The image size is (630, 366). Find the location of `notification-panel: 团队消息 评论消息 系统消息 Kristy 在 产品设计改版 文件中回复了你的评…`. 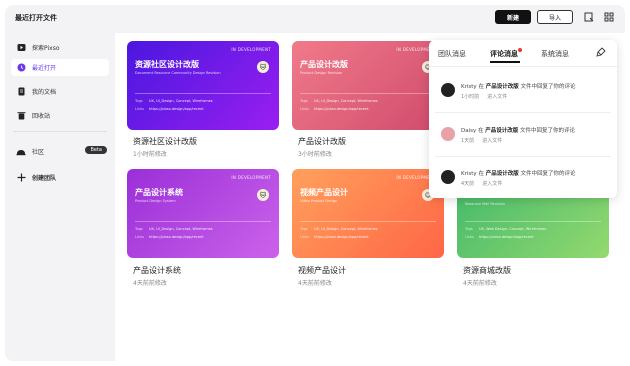

notification-panel: 团队消息 评论消息 系统消息 Kristy 在 产品设计改版 文件中回复了你的评… is located at coordinates (523, 119).